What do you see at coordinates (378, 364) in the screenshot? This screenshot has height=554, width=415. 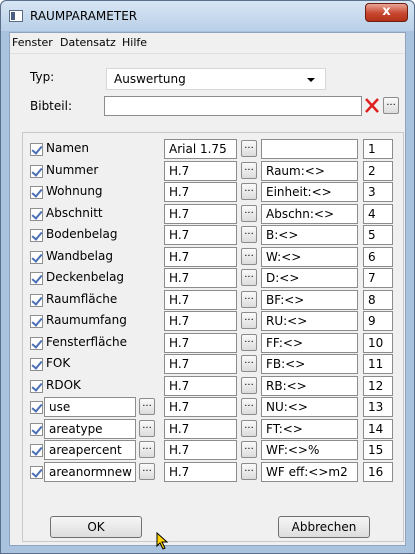 I see `number-field: 11` at bounding box center [378, 364].